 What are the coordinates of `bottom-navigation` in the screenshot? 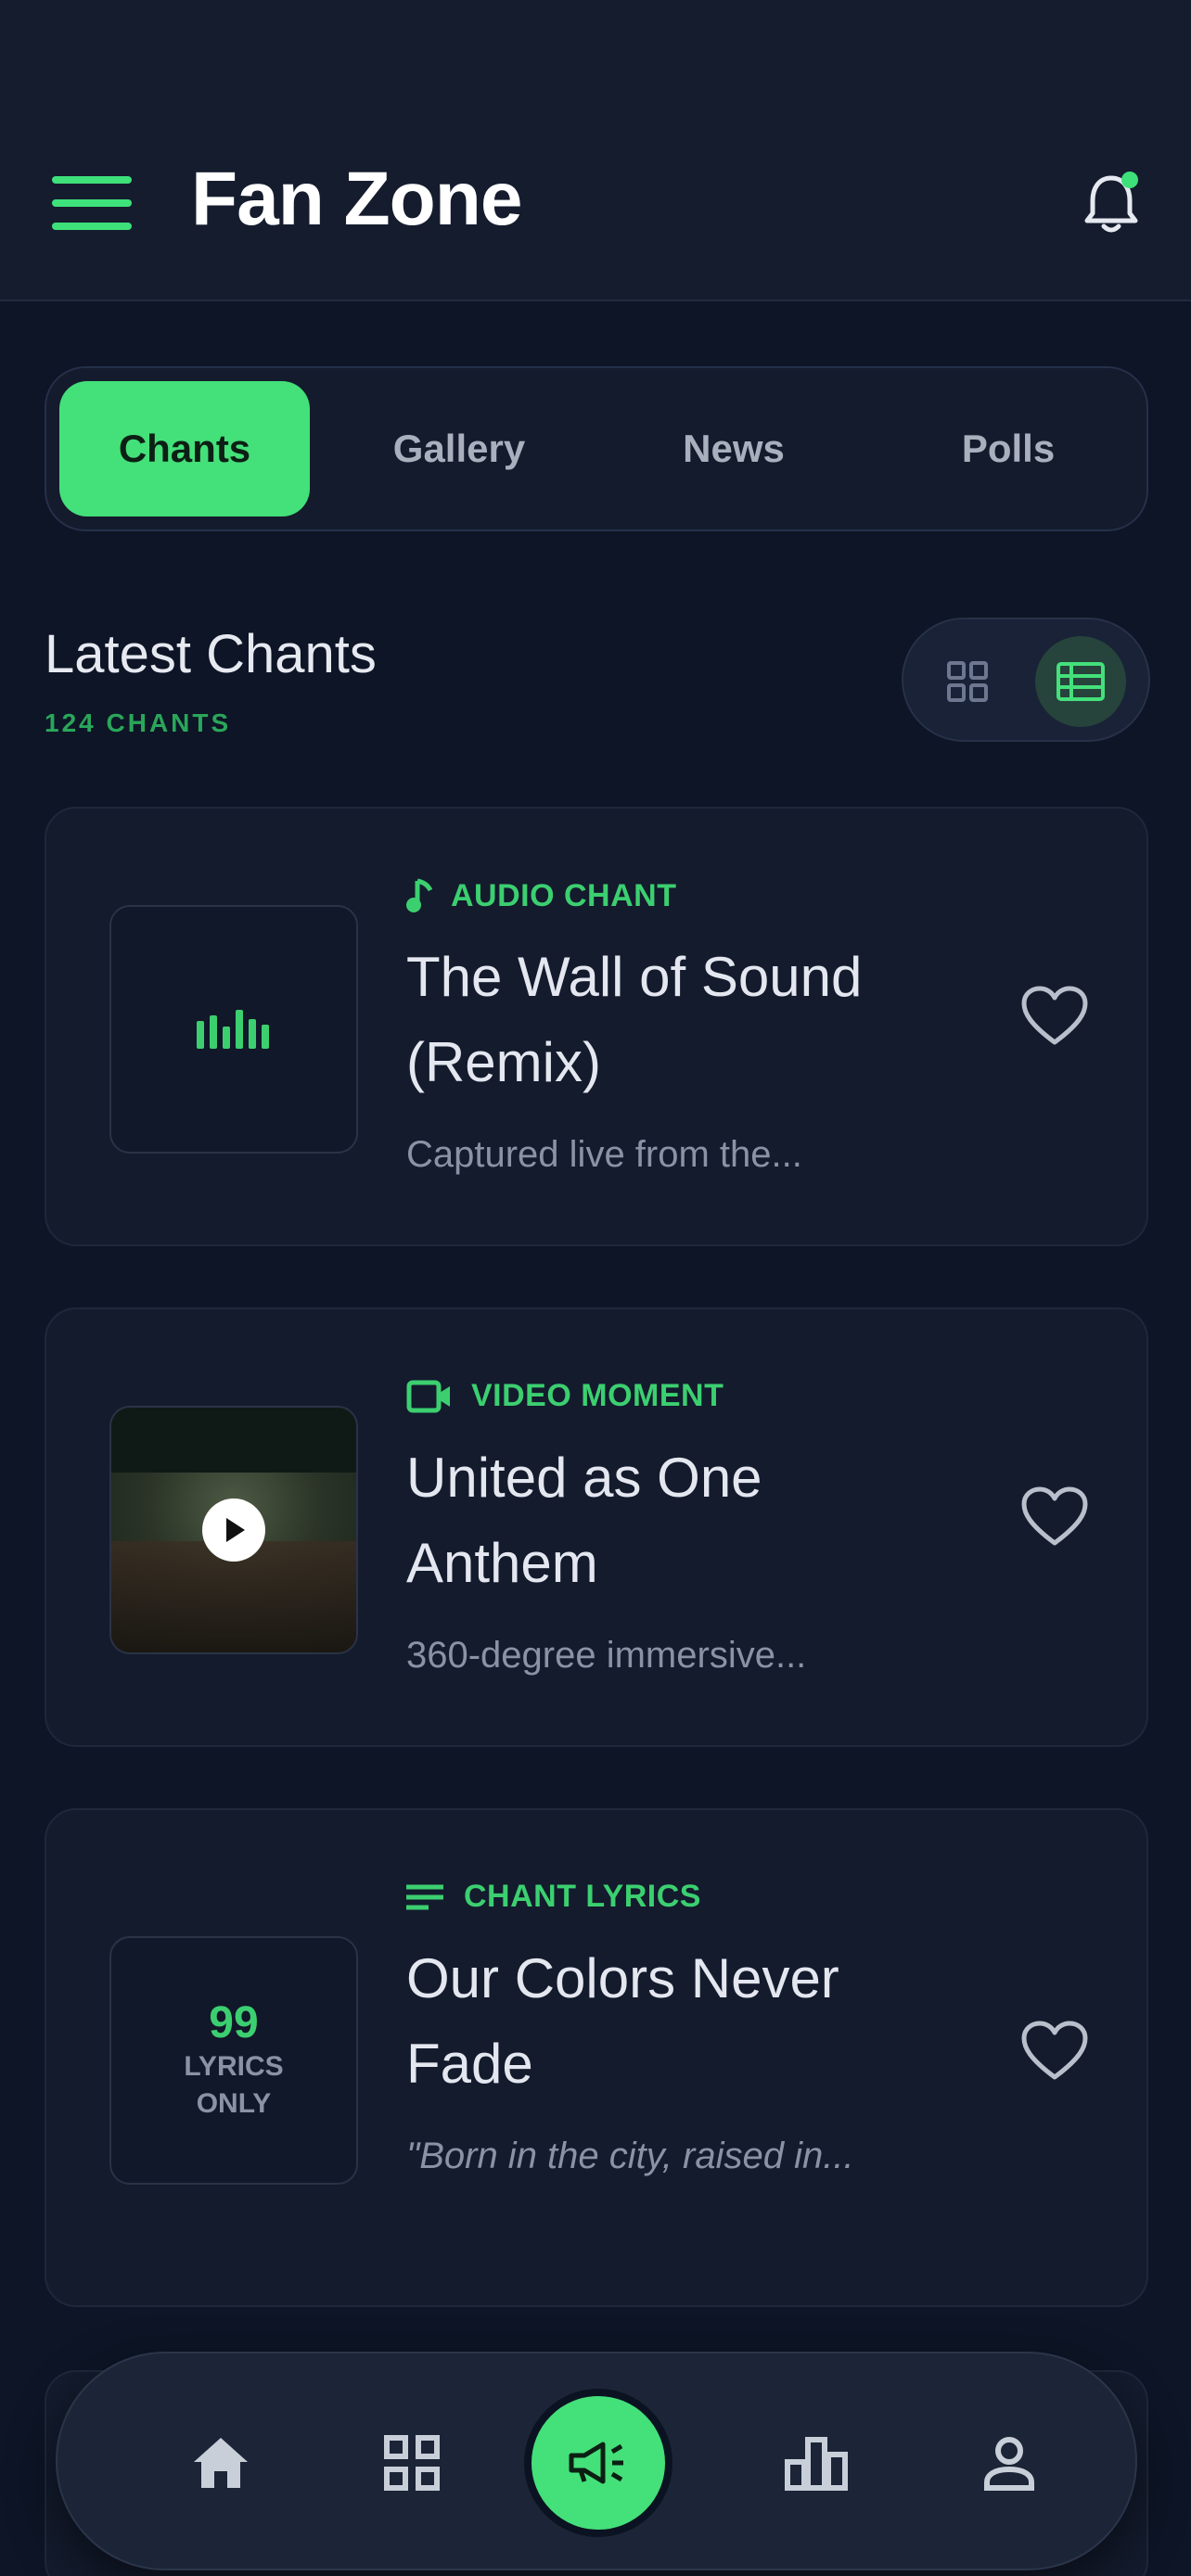 It's located at (597, 2461).